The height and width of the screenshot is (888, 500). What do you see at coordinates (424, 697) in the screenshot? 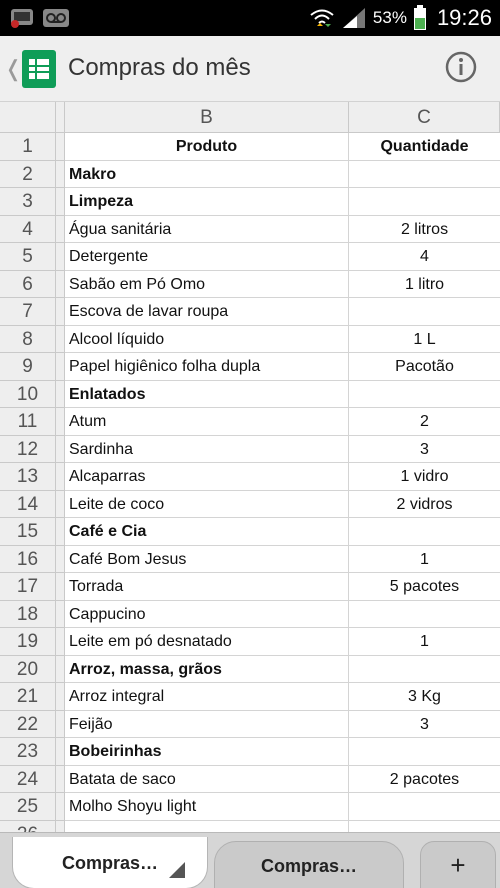
I see `quantidade-cell: 3 Kg` at bounding box center [424, 697].